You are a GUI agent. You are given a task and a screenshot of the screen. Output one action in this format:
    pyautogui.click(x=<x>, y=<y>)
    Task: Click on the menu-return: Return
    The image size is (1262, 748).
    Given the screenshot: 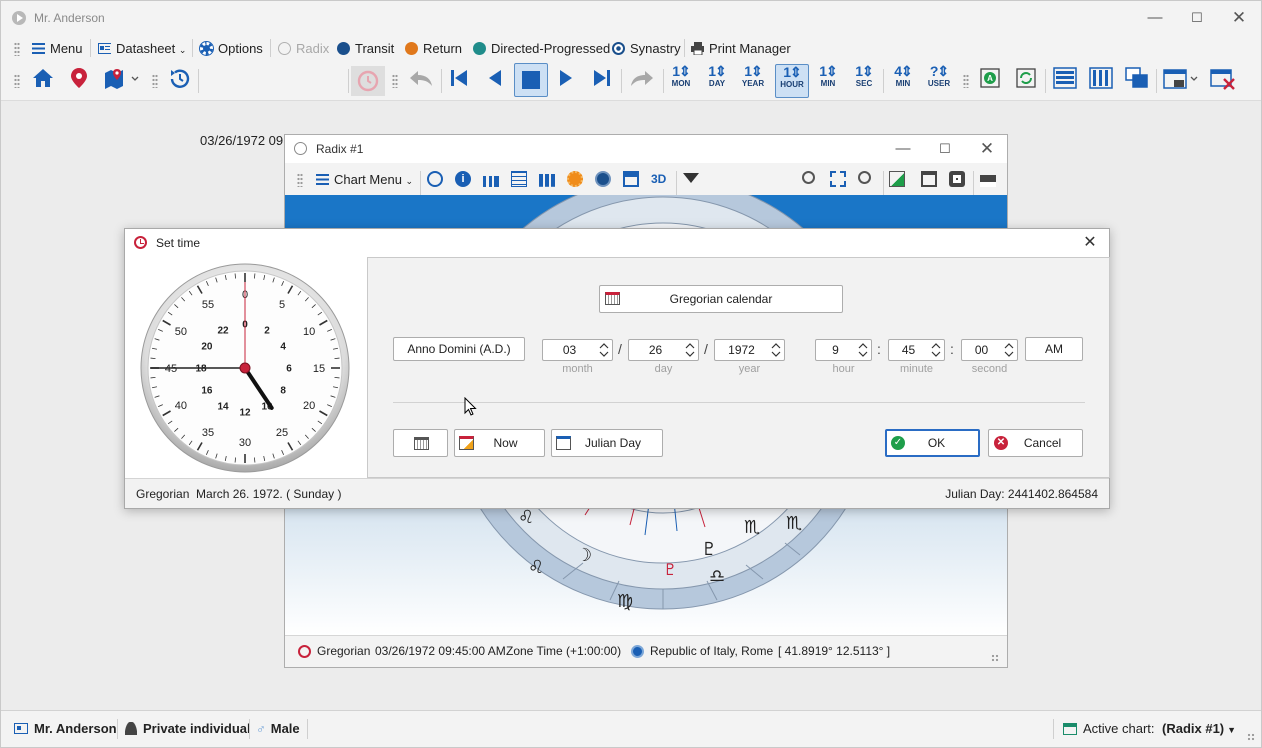 What is the action you would take?
    pyautogui.click(x=433, y=48)
    